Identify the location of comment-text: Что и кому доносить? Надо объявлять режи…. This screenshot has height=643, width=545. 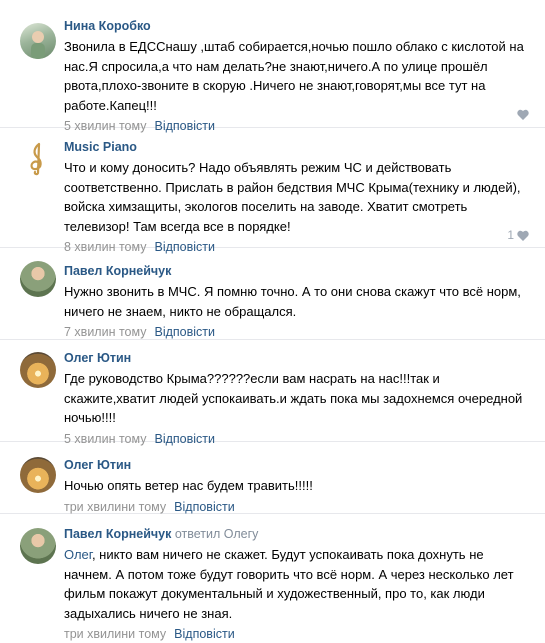
(292, 197).